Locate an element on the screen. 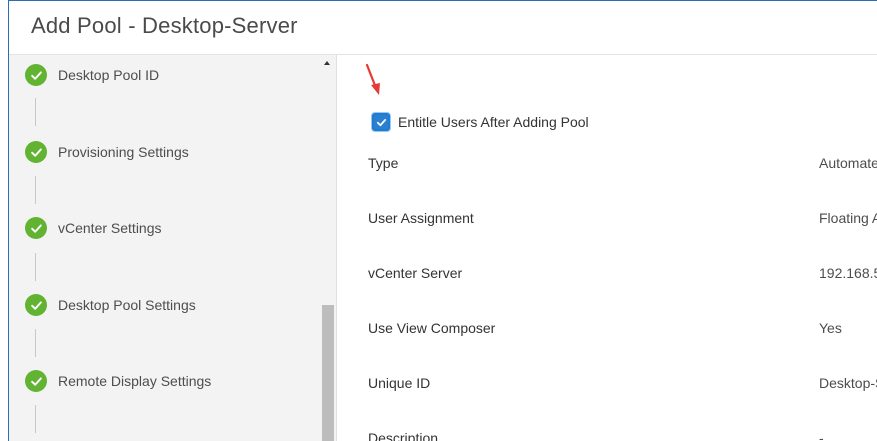 The width and height of the screenshot is (877, 441). sidebar-scrollbar is located at coordinates (328, 248).